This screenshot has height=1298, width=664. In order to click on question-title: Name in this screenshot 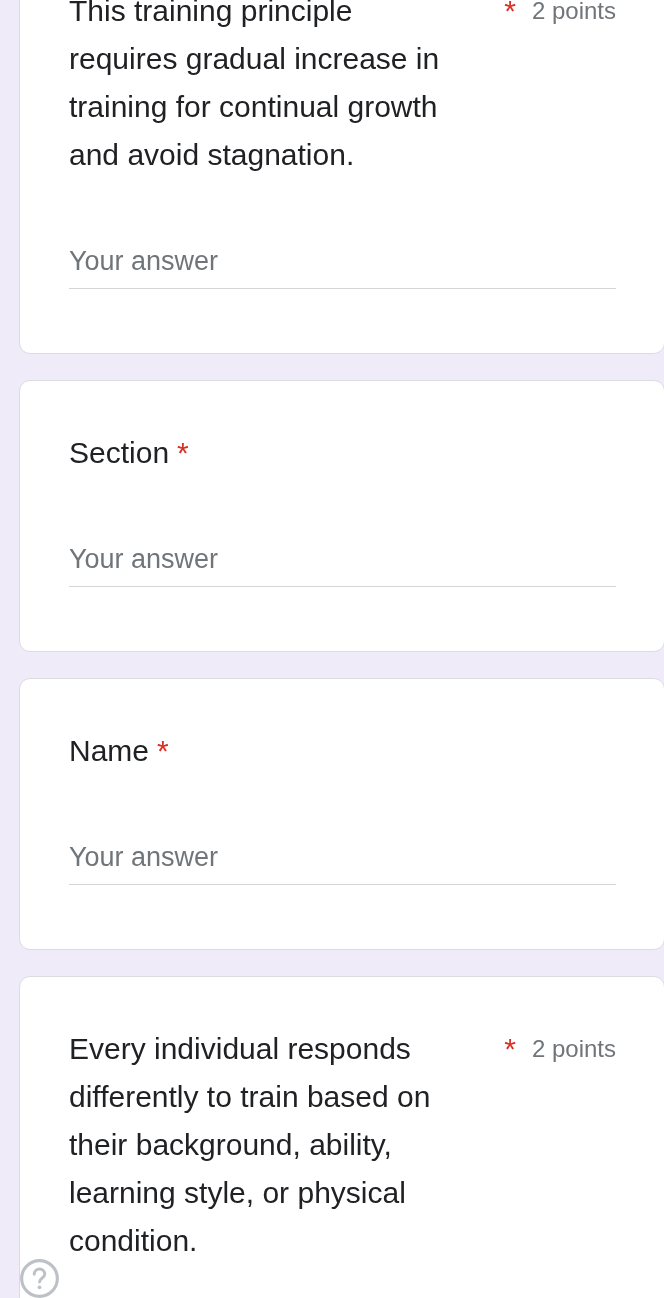, I will do `click(109, 751)`.